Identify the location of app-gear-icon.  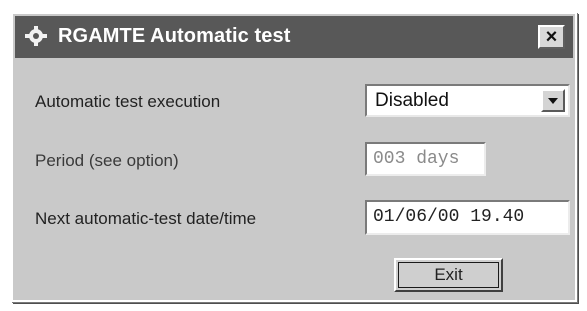
(36, 36).